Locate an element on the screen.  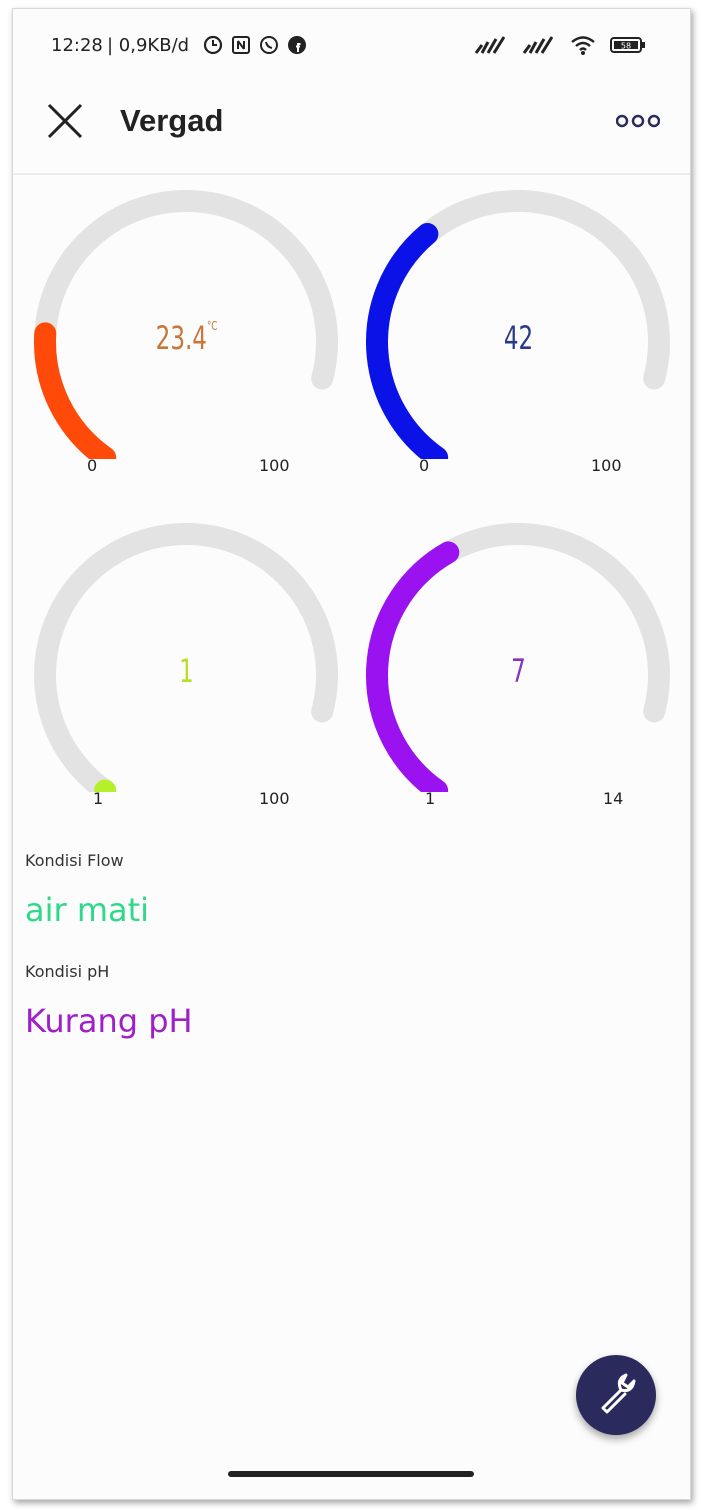
wifi-icon is located at coordinates (583, 45).